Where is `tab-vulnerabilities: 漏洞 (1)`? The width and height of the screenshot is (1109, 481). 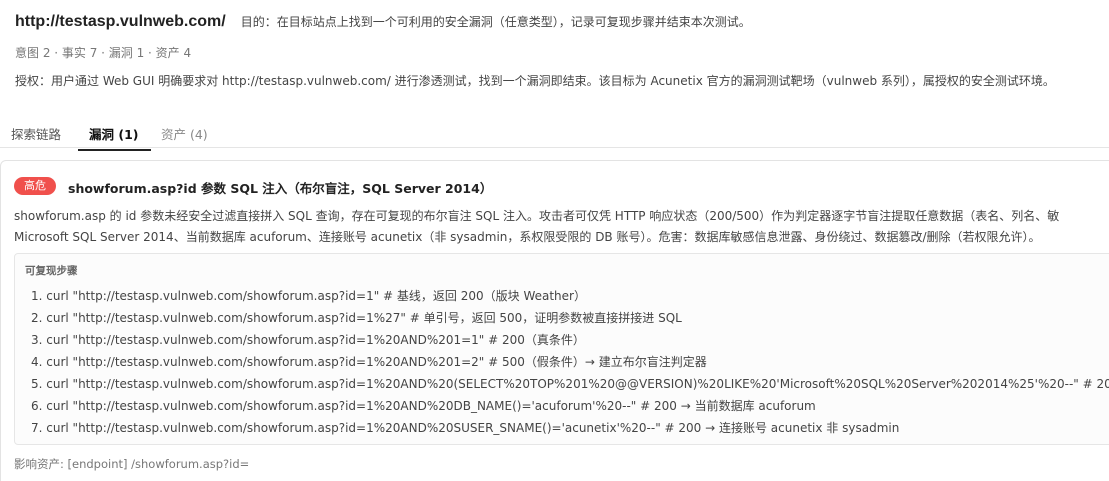
tab-vulnerabilities: 漏洞 (1) is located at coordinates (115, 137).